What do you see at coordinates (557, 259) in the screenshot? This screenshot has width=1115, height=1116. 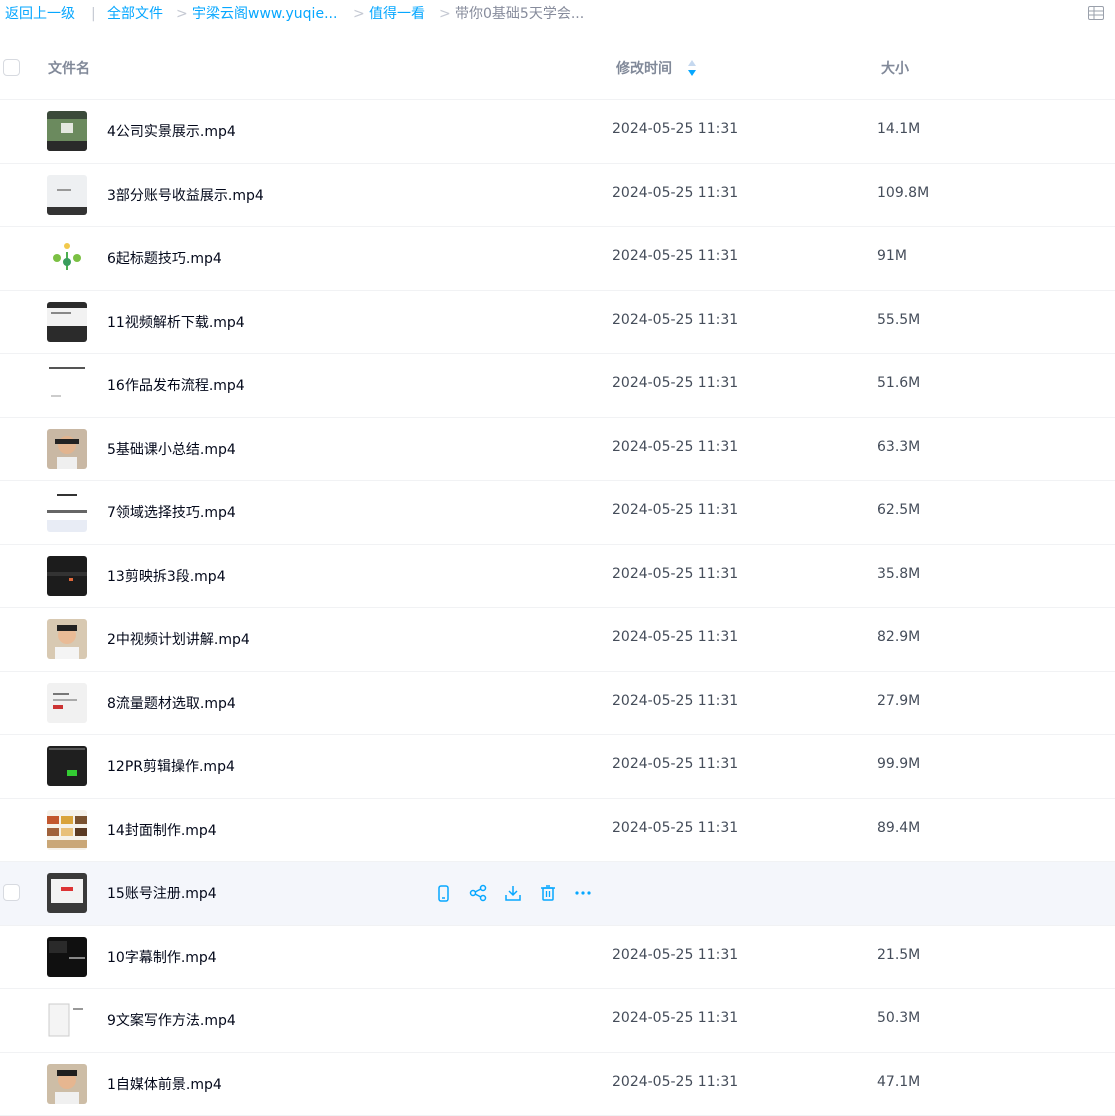 I see `file-row: 6起标题技巧.mp4 2024-05-25 11:31 91M` at bounding box center [557, 259].